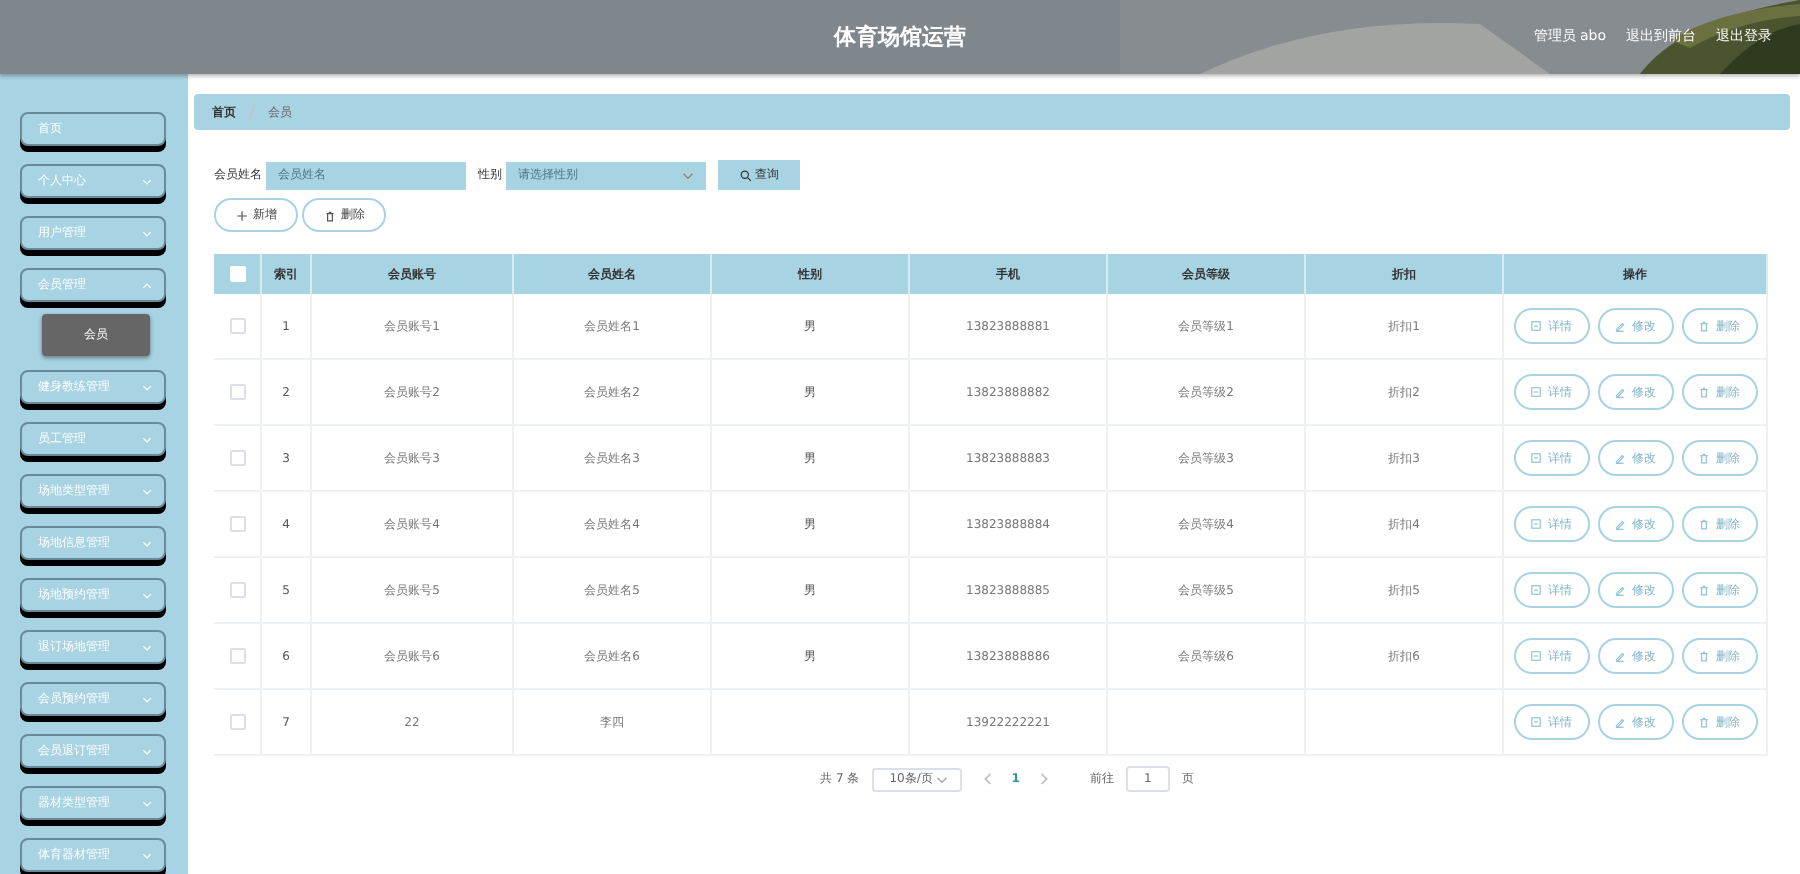 Image resolution: width=1800 pixels, height=874 pixels. What do you see at coordinates (745, 175) in the screenshot?
I see `search-icon` at bounding box center [745, 175].